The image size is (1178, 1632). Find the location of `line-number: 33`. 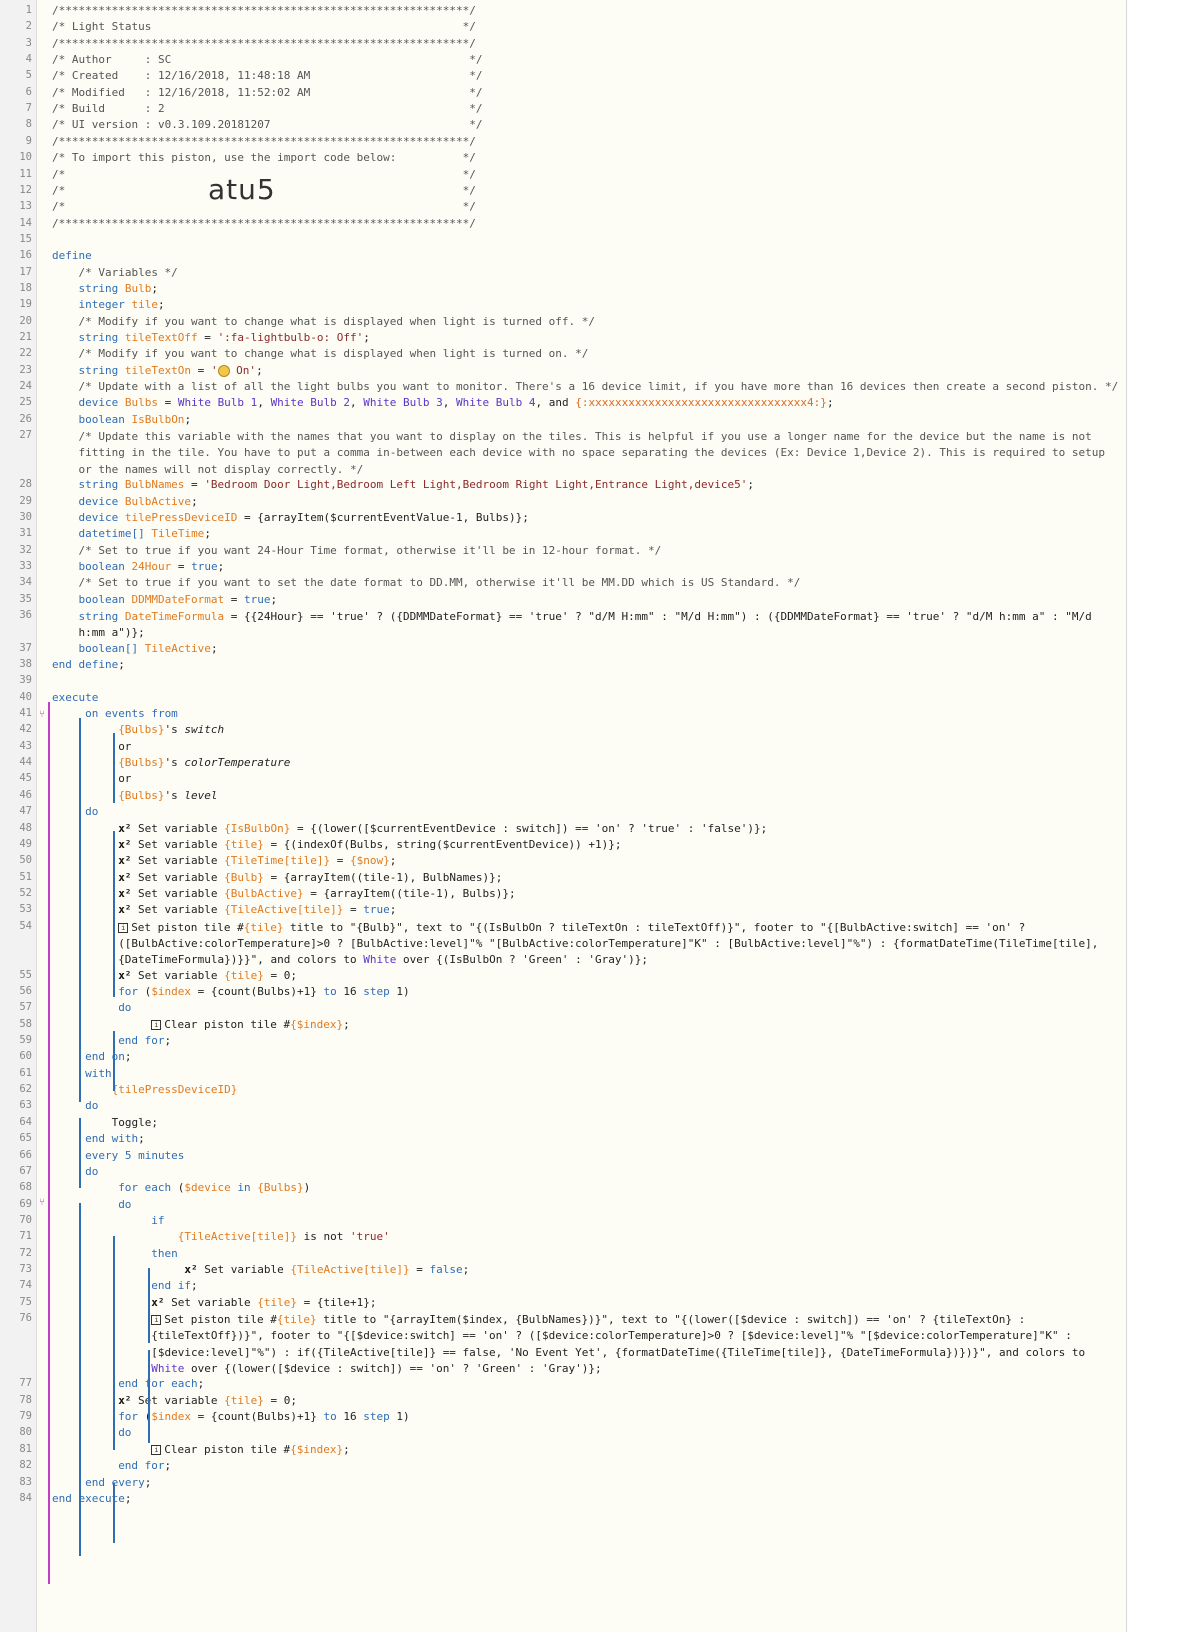

line-number: 33 is located at coordinates (25, 565).